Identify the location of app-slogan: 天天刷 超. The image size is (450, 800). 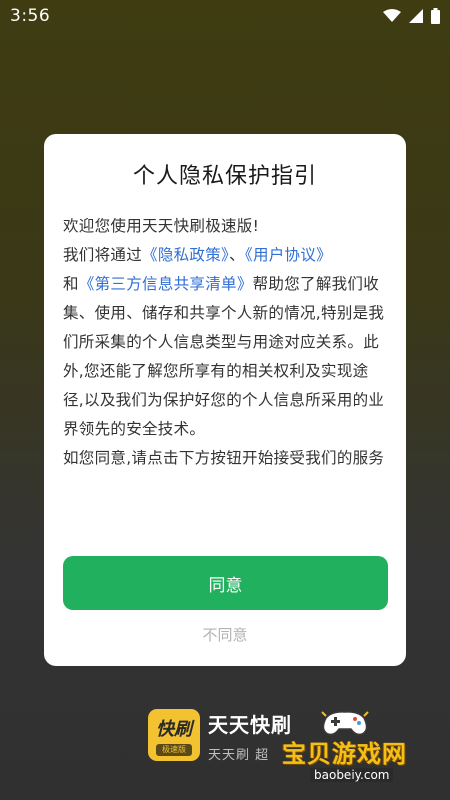
(239, 755).